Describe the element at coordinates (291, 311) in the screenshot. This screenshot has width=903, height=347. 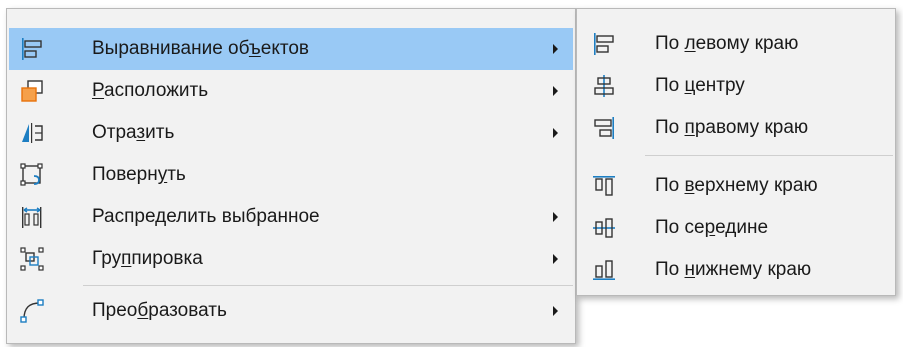
I see `menu-item-convert: Преобразовать` at that location.